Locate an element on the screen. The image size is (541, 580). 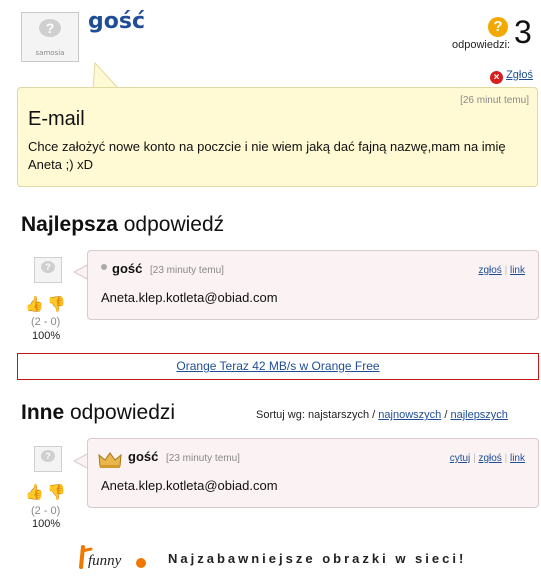
question-title: E-mail is located at coordinates (56, 119).